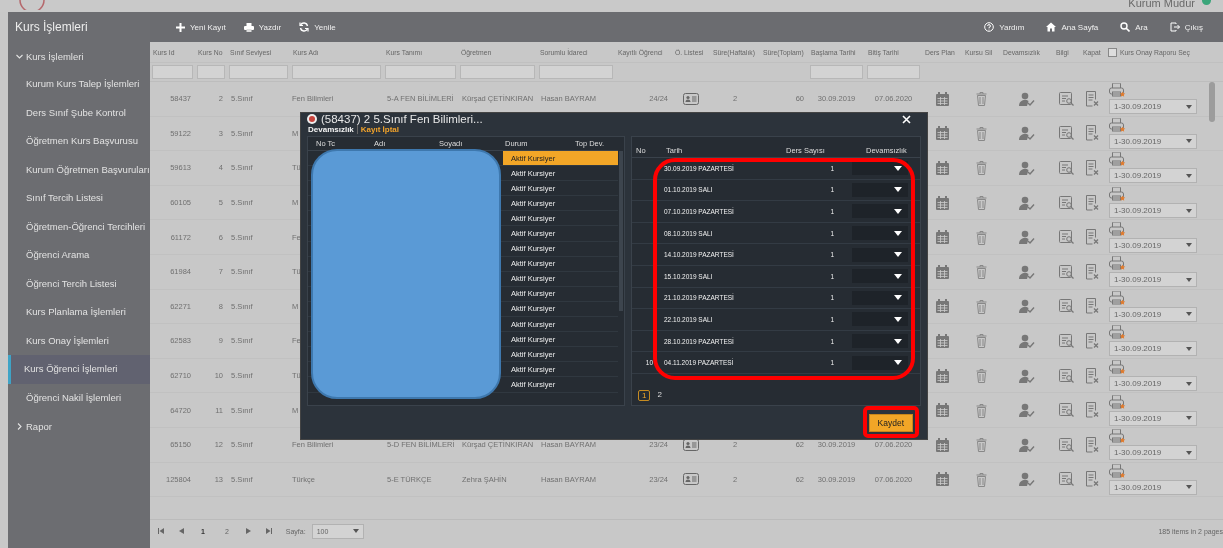 Image resolution: width=1223 pixels, height=548 pixels. What do you see at coordinates (55, 56) in the screenshot?
I see `sidebar-group: Kurs İşlemleri` at bounding box center [55, 56].